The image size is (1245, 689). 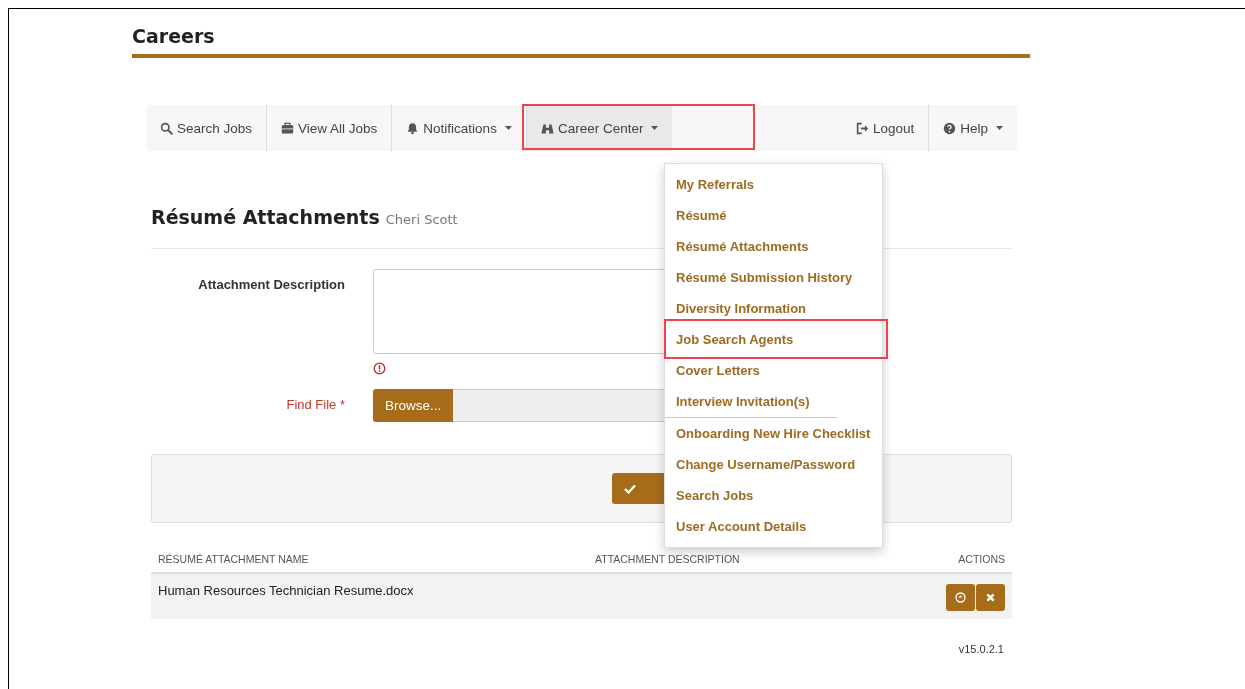 What do you see at coordinates (286, 590) in the screenshot?
I see `table-cell: Human Resources Technician Resume.docx` at bounding box center [286, 590].